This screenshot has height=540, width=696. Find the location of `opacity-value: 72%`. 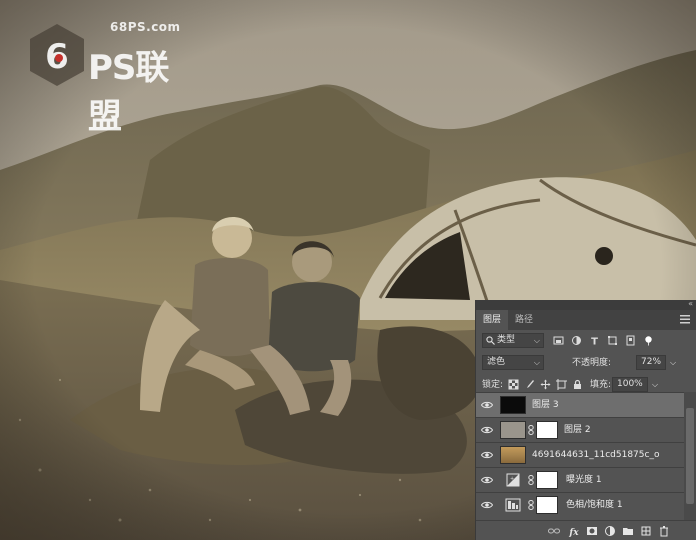

opacity-value: 72% is located at coordinates (651, 362).